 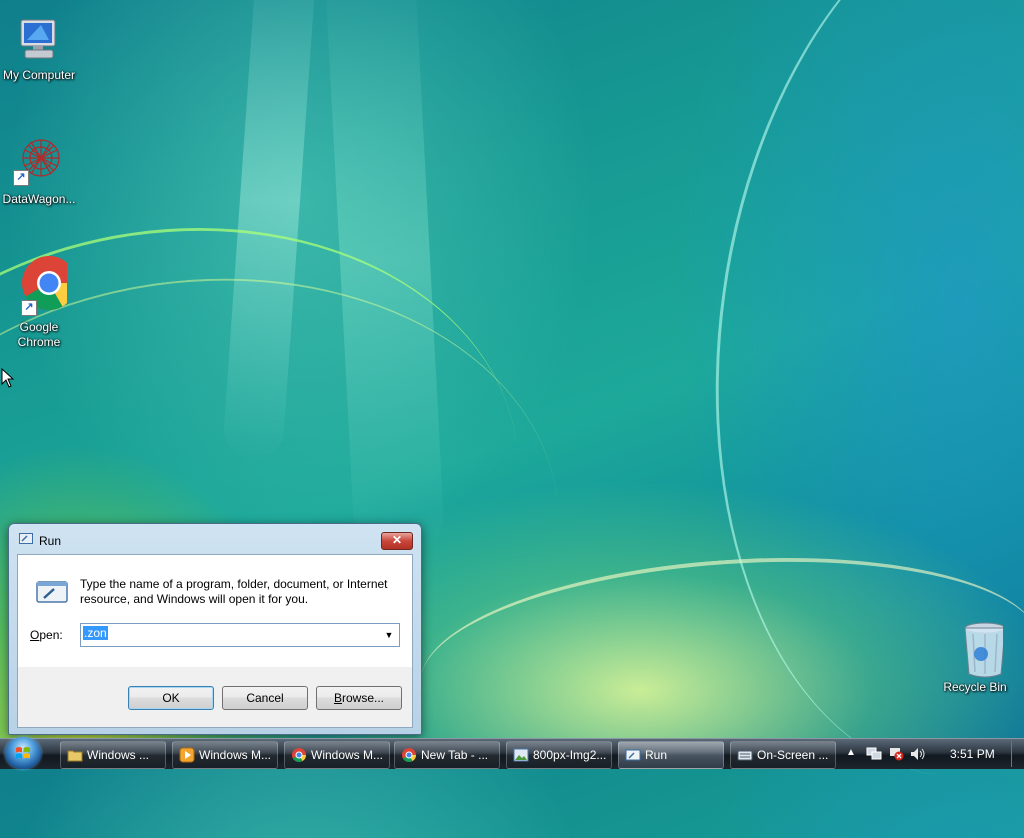 What do you see at coordinates (521, 755) in the screenshot?
I see `image-viewer-icon` at bounding box center [521, 755].